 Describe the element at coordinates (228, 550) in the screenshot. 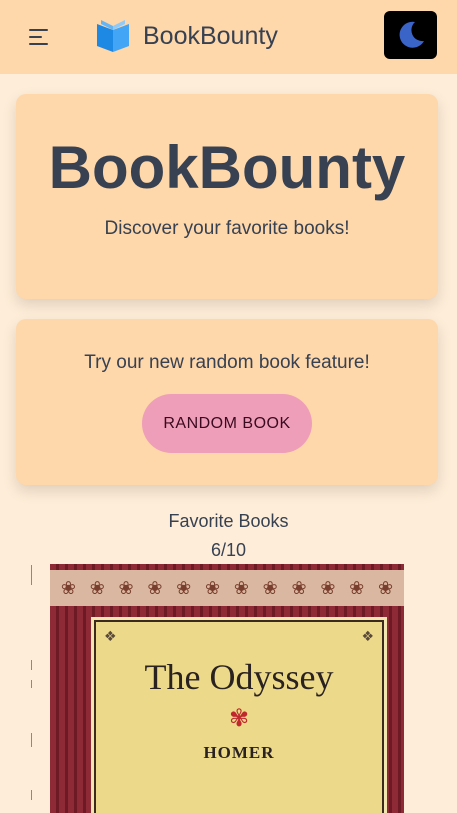

I see `favorites-counter: 6/10` at that location.